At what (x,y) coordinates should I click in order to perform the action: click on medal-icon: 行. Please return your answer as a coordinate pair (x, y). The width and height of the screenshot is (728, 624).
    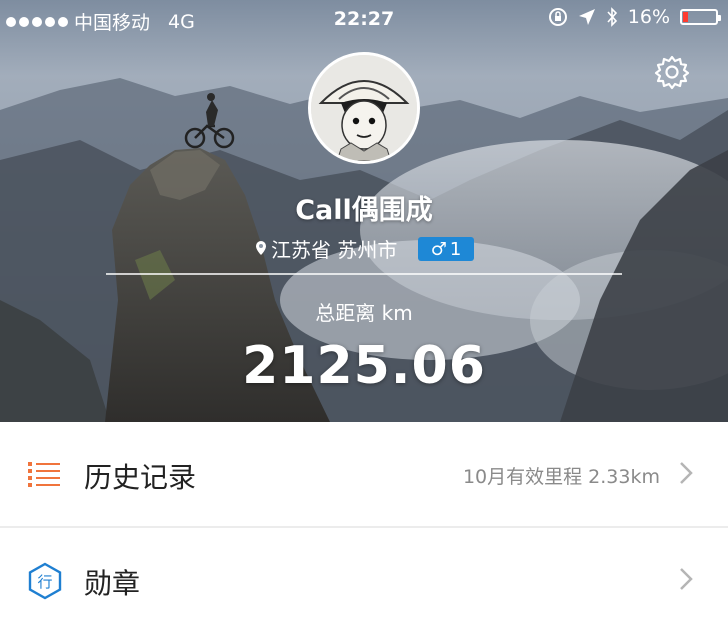
    Looking at the image, I should click on (45, 581).